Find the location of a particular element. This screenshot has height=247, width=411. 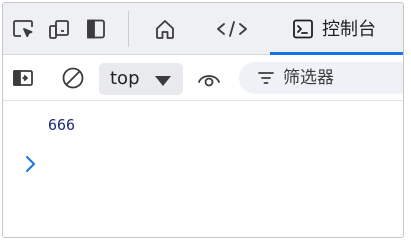

clear-console-icon is located at coordinates (73, 78).